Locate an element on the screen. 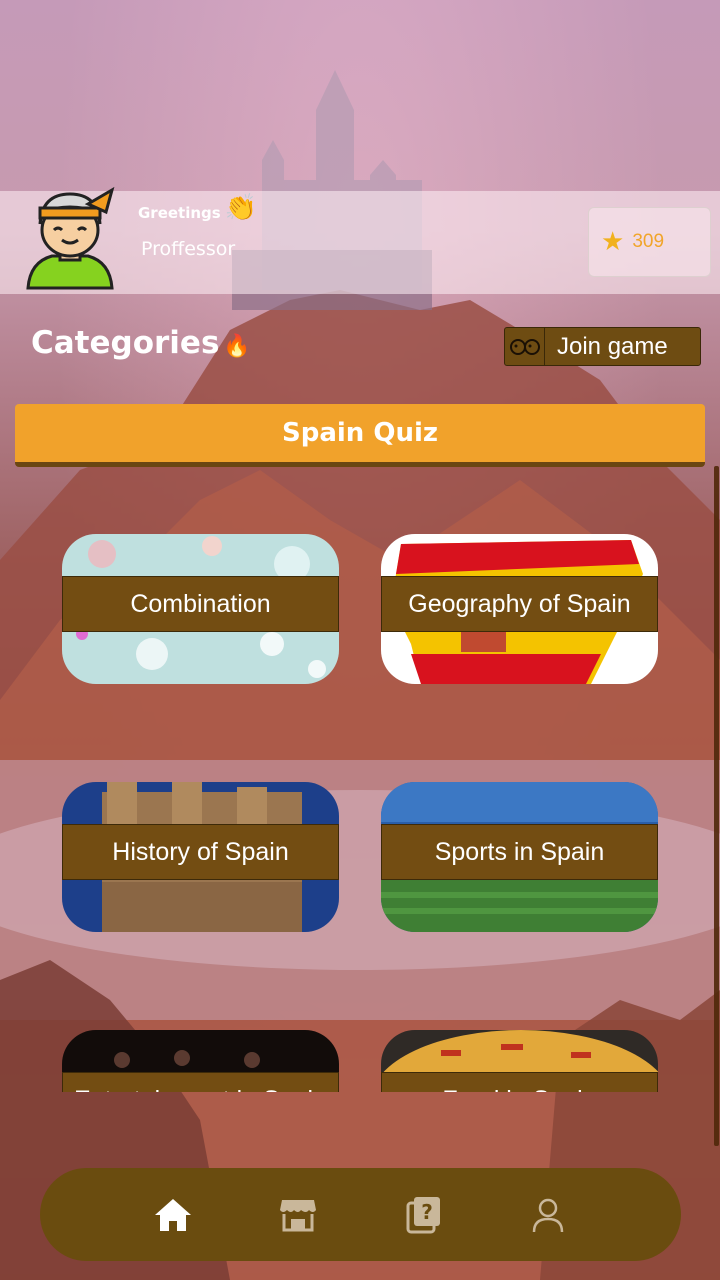 This screenshot has width=720, height=1280. card-label: Entertainment in Spain is located at coordinates (200, 1082).